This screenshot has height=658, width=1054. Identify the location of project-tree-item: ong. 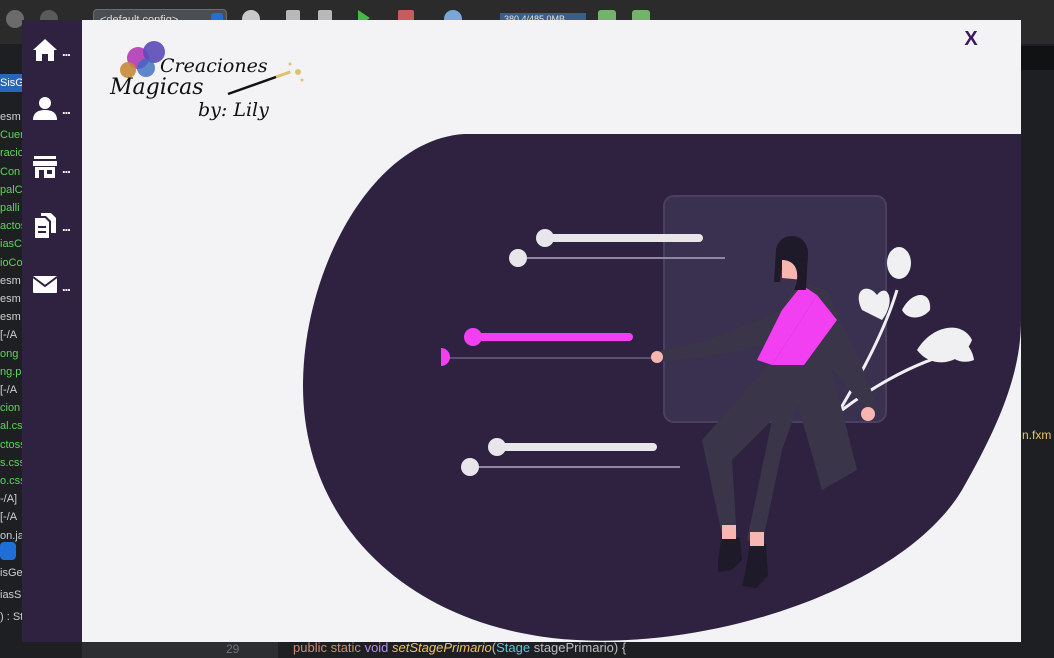
(11, 354).